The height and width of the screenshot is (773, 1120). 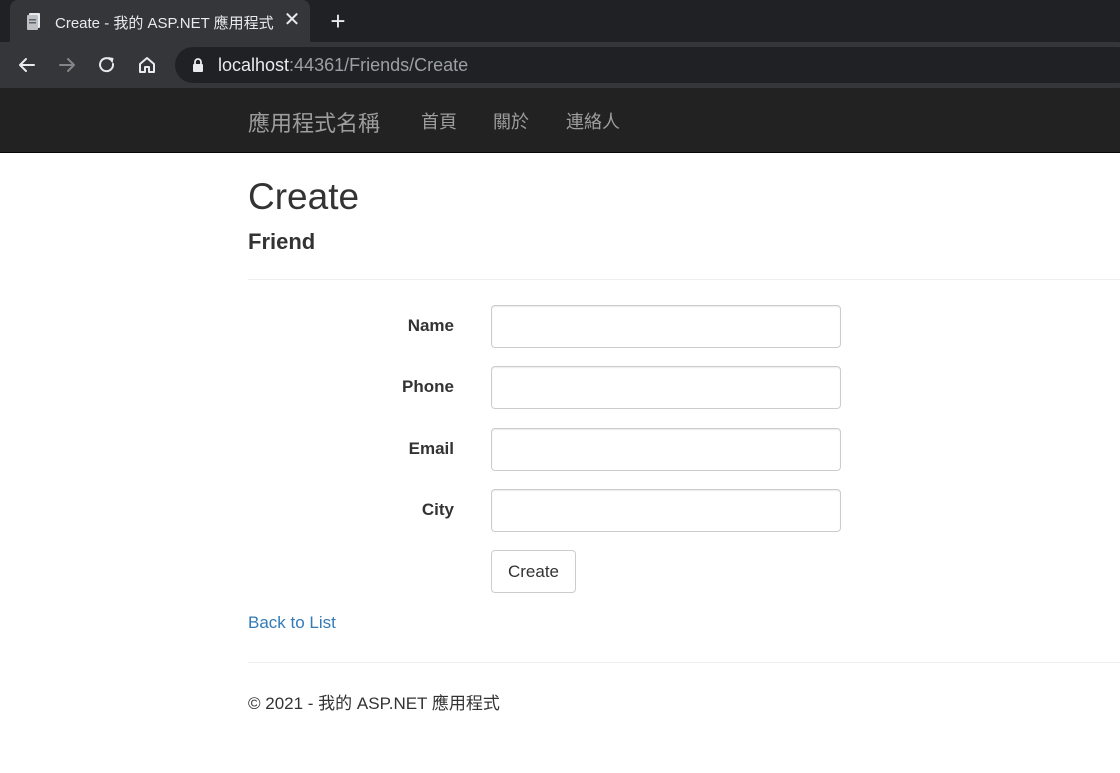 What do you see at coordinates (67, 65) in the screenshot?
I see `forward-arrow-icon` at bounding box center [67, 65].